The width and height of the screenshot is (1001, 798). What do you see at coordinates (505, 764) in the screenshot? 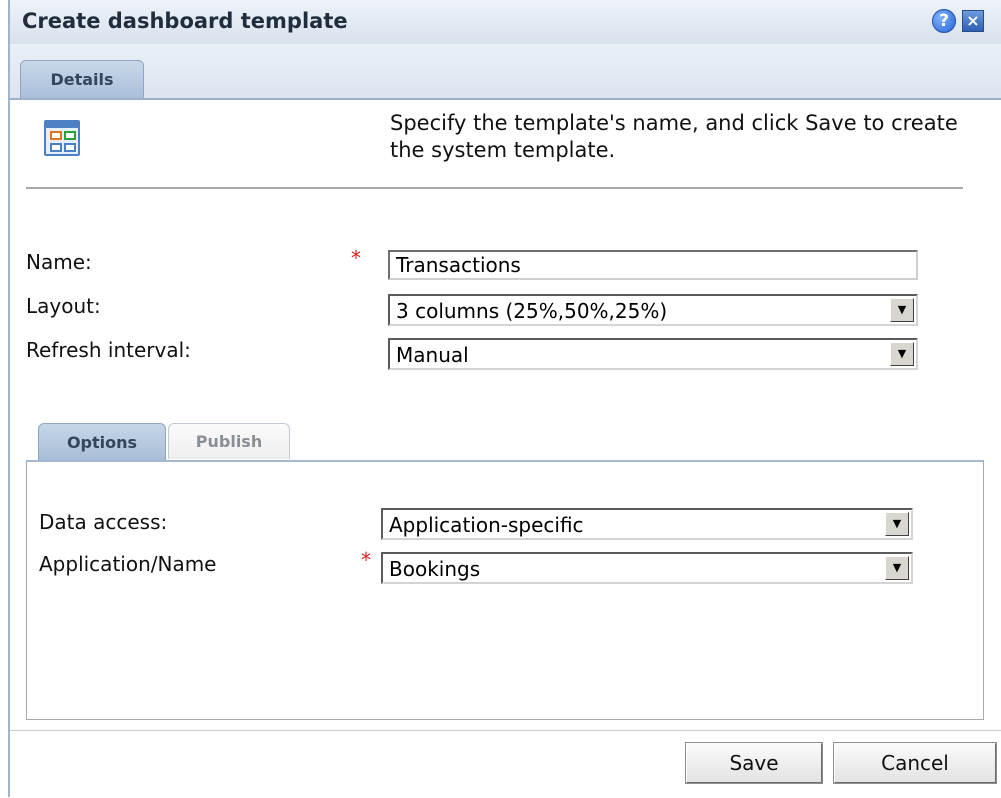
I see `button-bar: Save Cancel` at bounding box center [505, 764].